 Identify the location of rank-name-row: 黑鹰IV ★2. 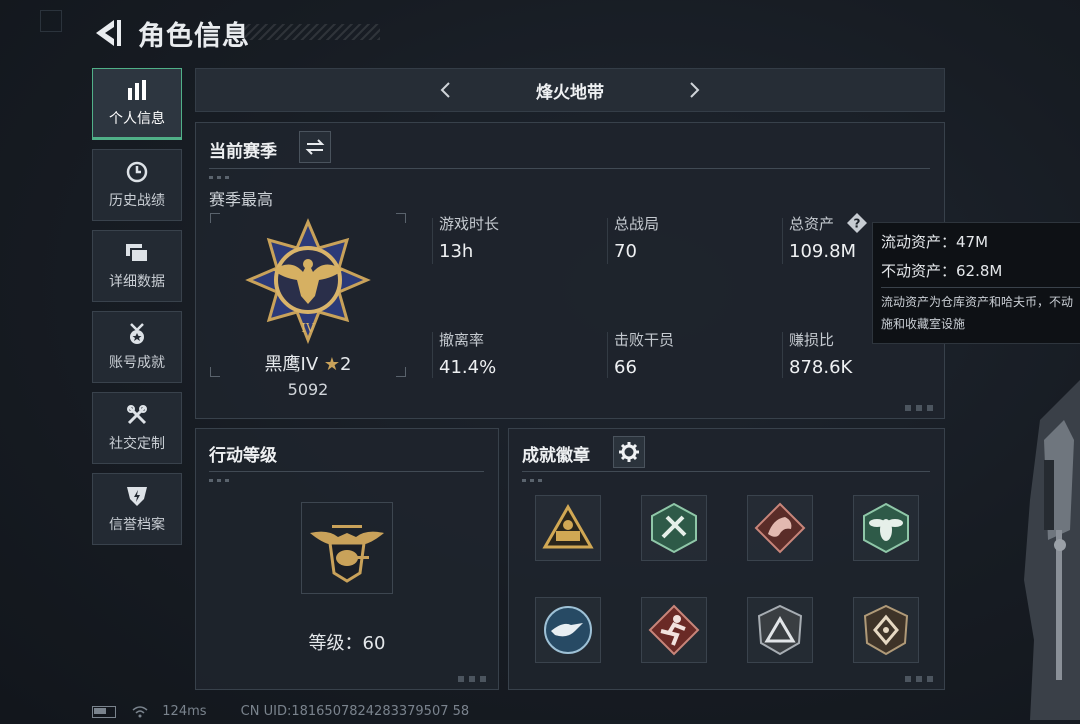
(308, 363).